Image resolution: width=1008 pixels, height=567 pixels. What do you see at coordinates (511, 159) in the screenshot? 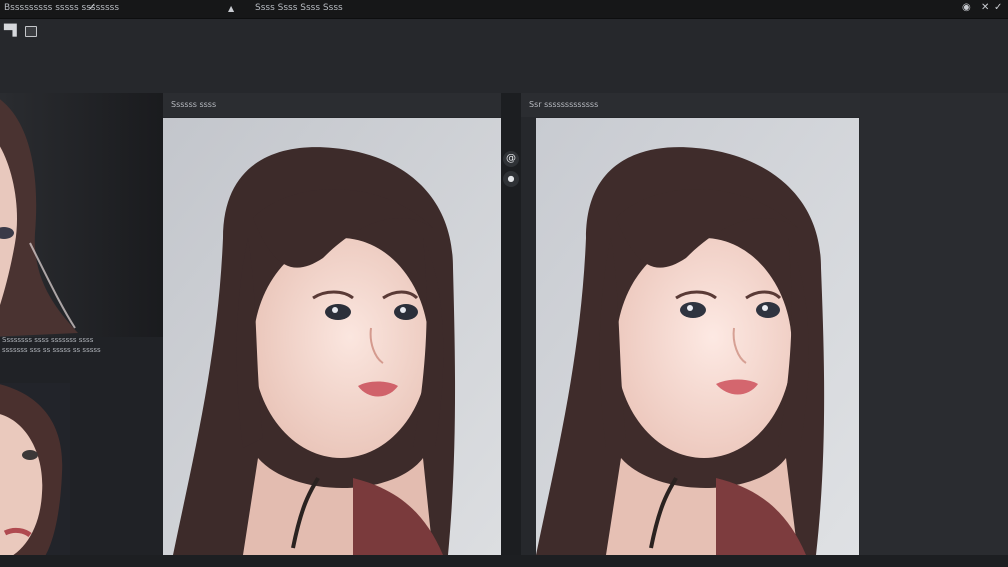
I see `swirl-icon: @` at bounding box center [511, 159].